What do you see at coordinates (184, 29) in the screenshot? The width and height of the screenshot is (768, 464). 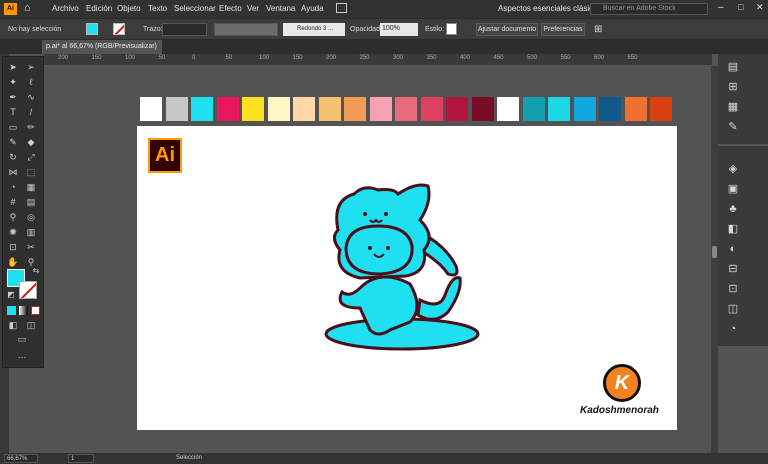 I see `stroke-weight-field` at bounding box center [184, 29].